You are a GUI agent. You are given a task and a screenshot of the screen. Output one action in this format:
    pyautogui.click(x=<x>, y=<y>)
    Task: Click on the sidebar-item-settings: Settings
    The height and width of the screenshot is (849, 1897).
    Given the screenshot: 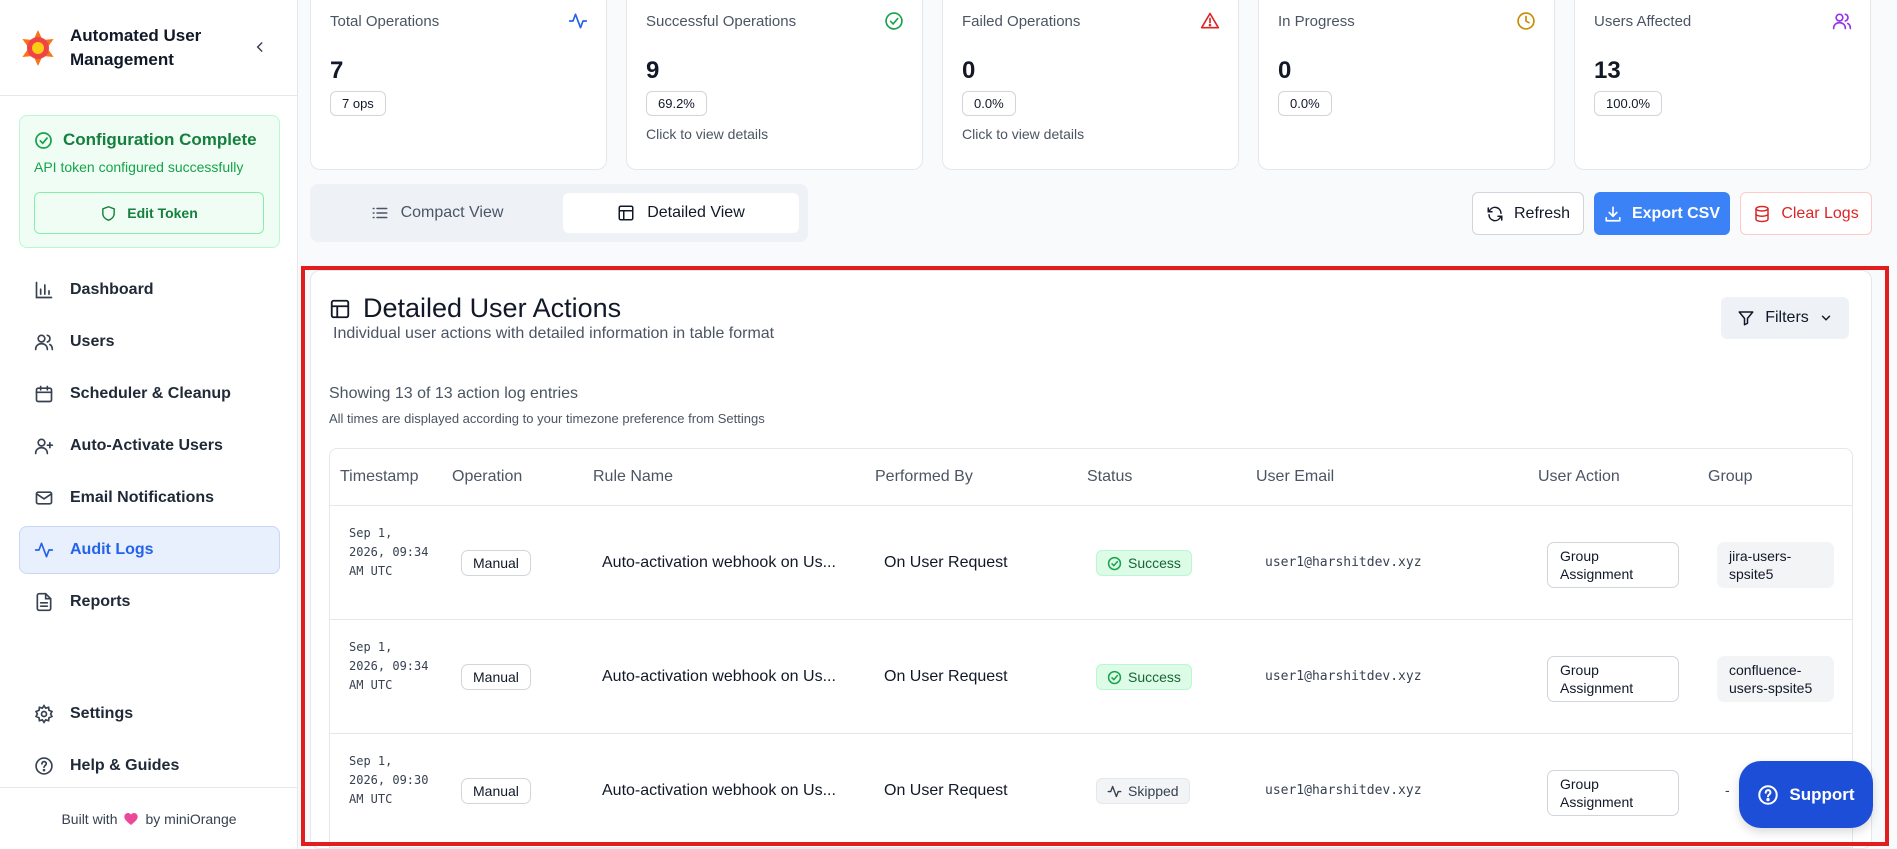 What is the action you would take?
    pyautogui.click(x=149, y=714)
    